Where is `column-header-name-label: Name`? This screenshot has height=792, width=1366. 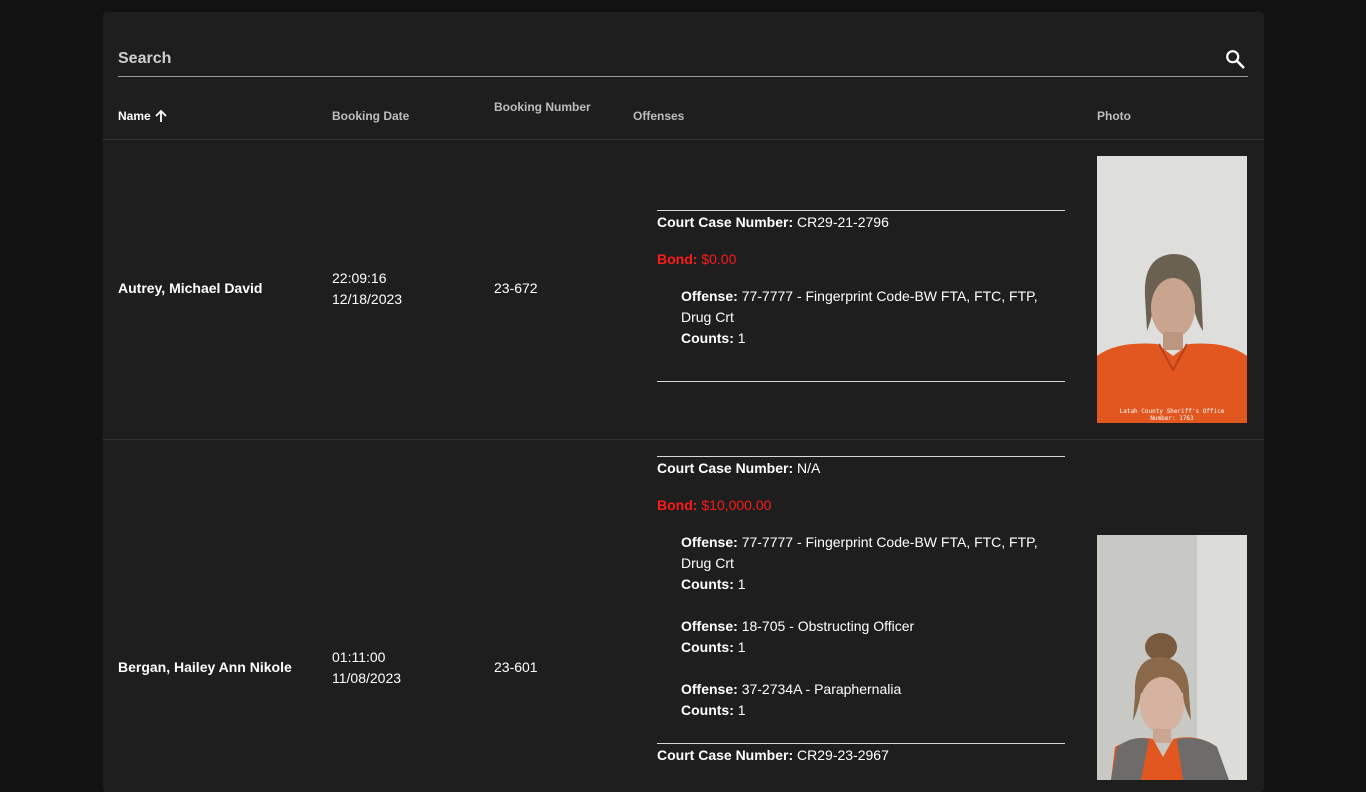
column-header-name-label: Name is located at coordinates (134, 116).